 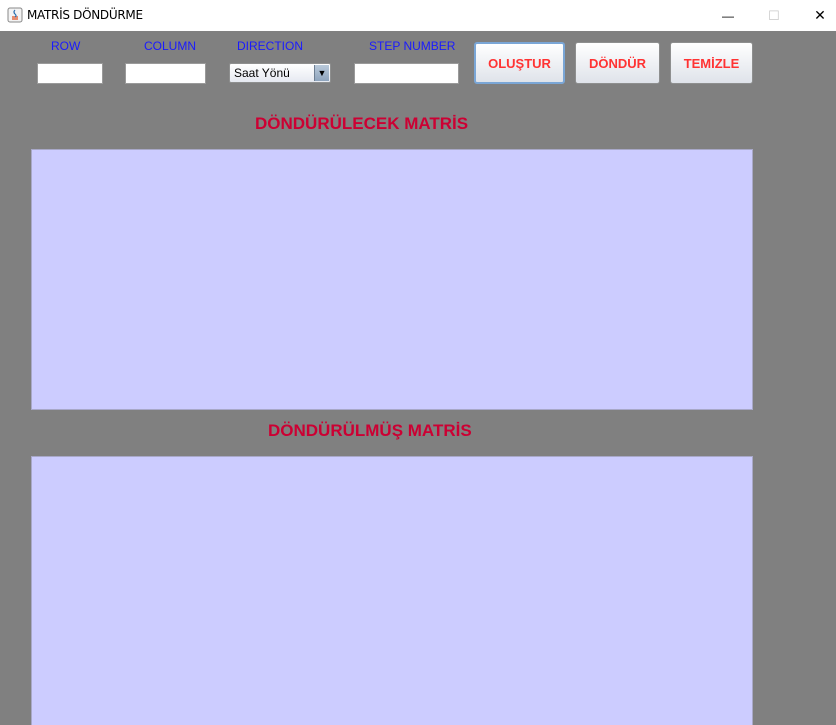 I want to click on title-bar: MATRİS DÖNDÜRME — ☐ ✕, so click(x=418, y=15).